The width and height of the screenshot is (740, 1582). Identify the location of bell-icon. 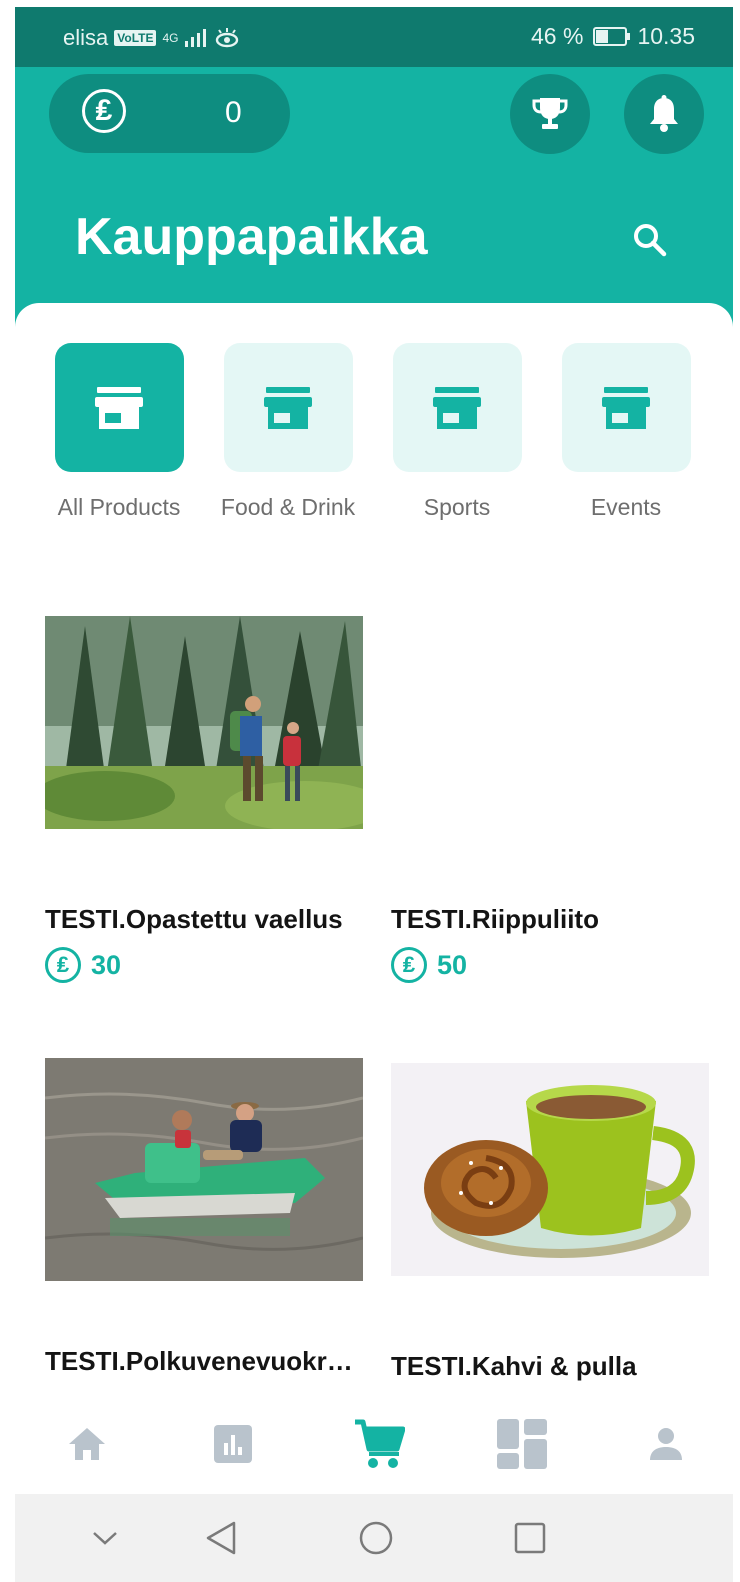
(664, 113).